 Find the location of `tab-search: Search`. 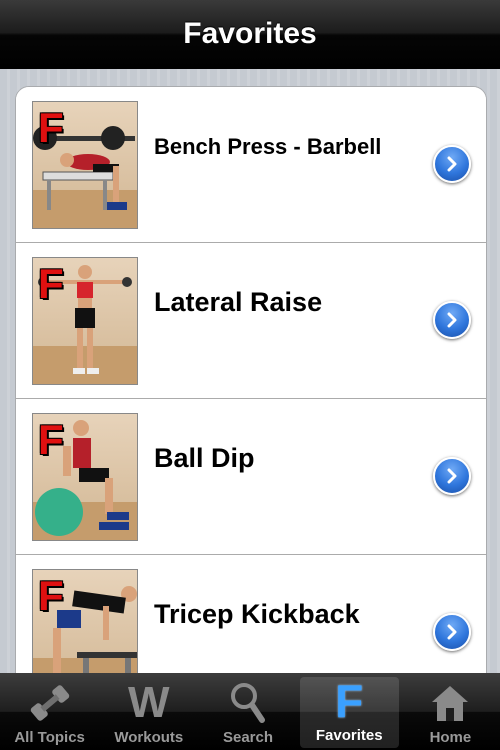

tab-search: Search is located at coordinates (247, 711).